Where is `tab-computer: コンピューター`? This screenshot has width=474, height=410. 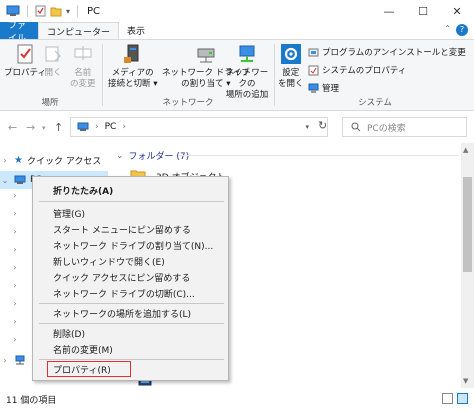 tab-computer: コンピューター is located at coordinates (79, 30).